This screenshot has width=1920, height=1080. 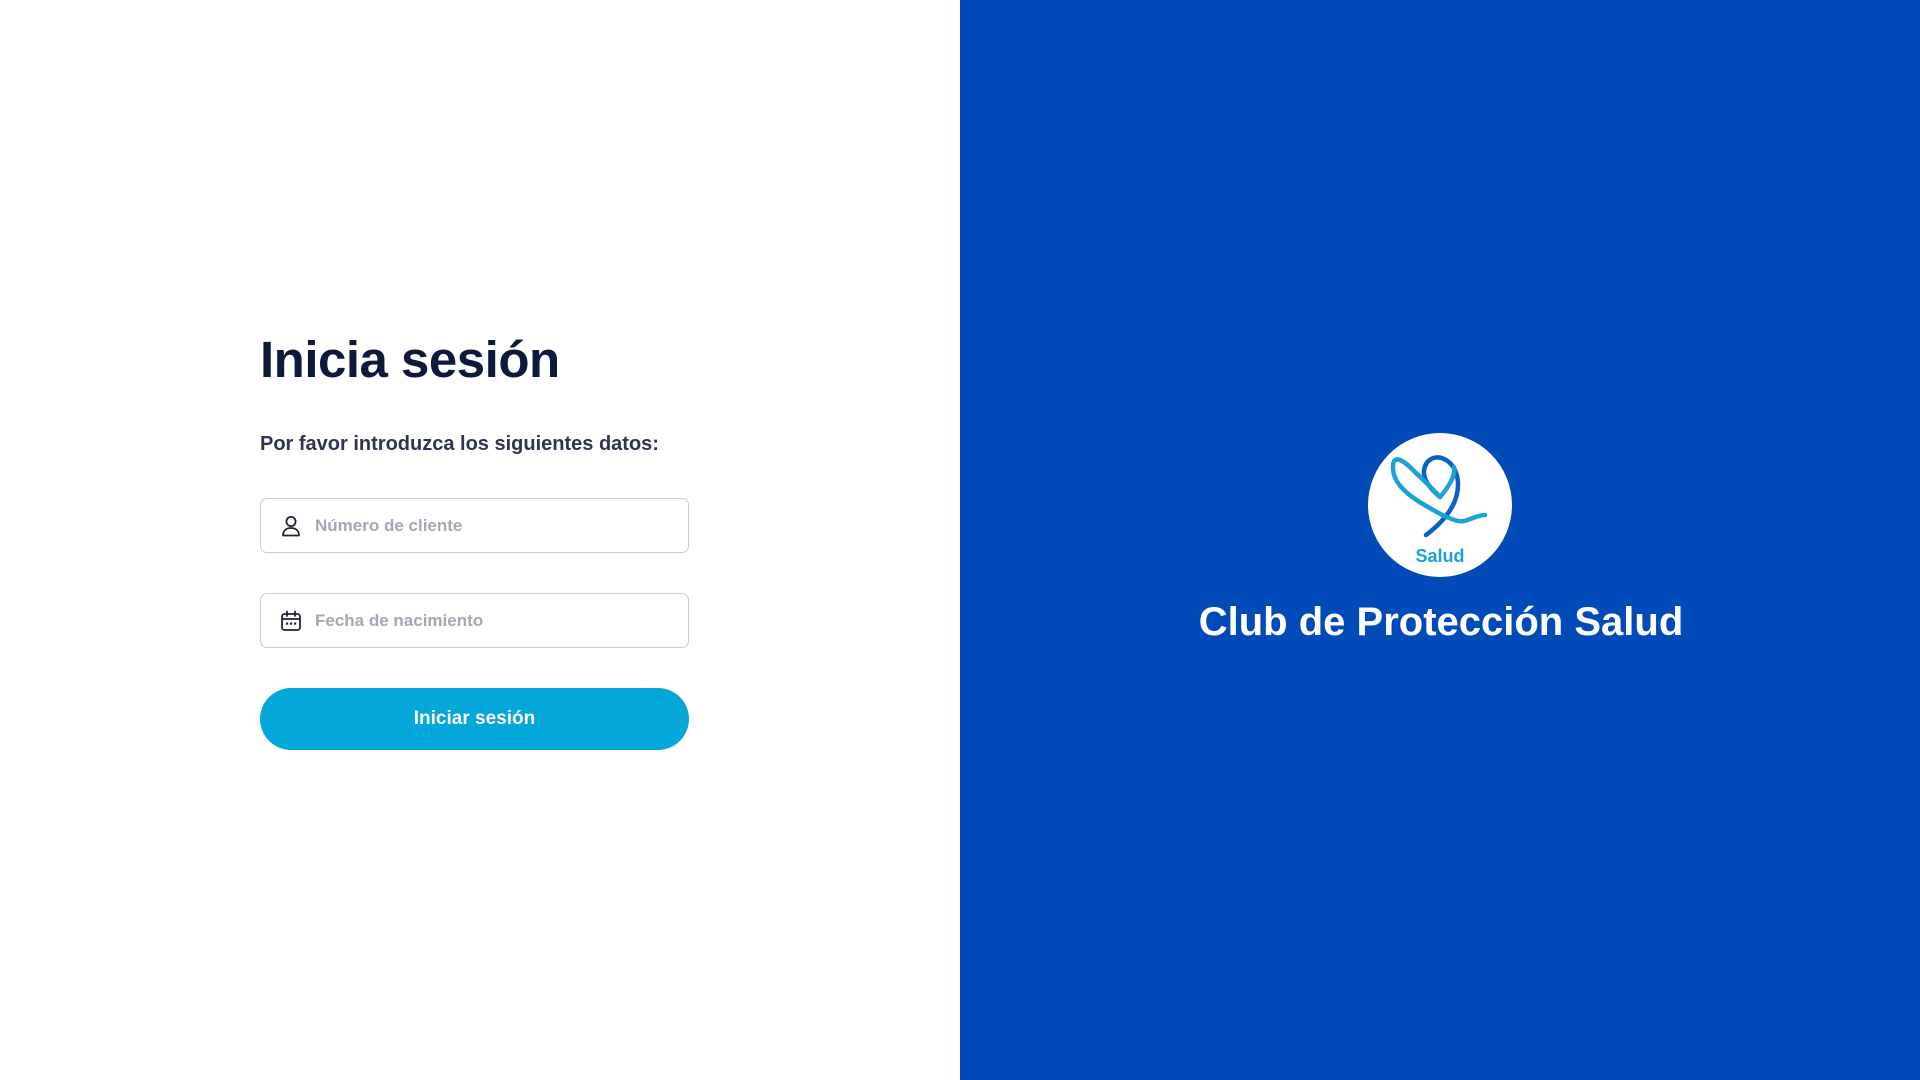 I want to click on heart-ribbon-logo: Salud, so click(x=1440, y=505).